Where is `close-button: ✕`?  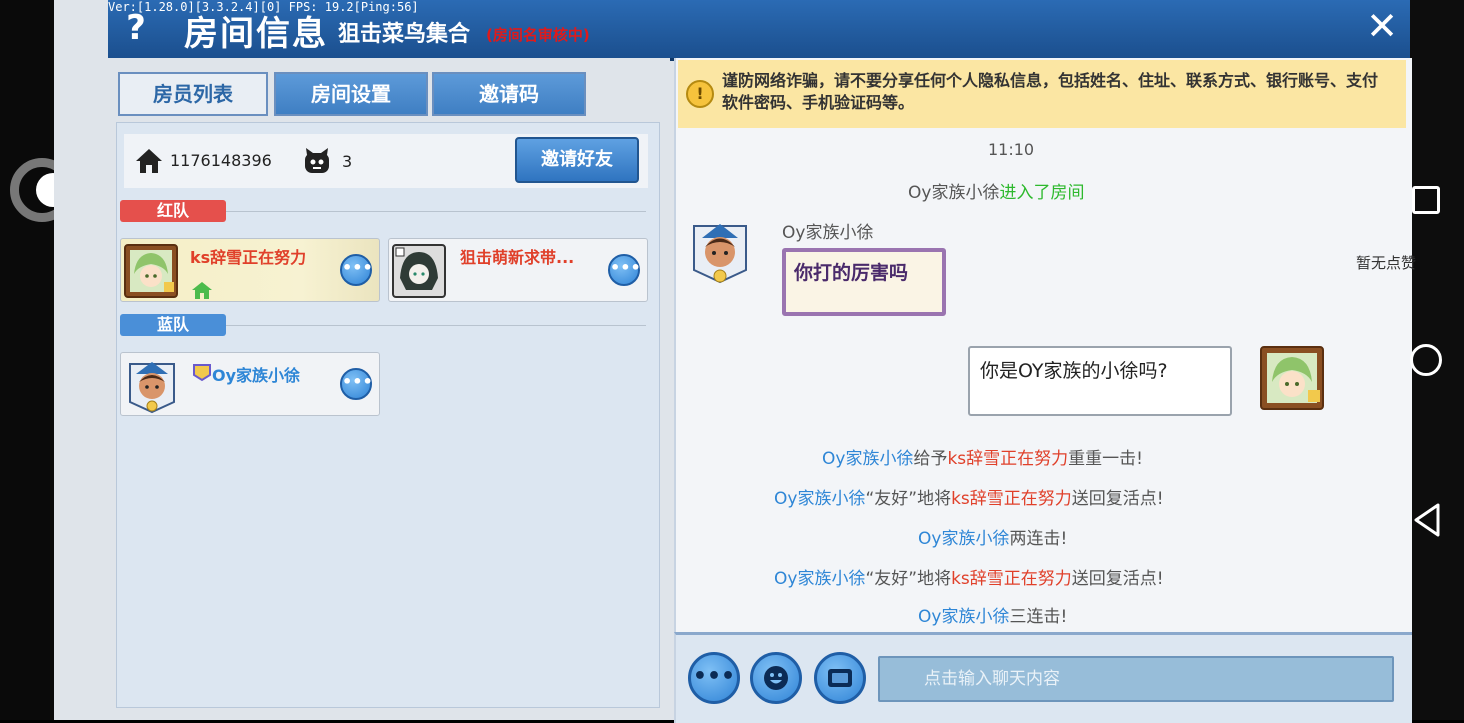 close-button: ✕ is located at coordinates (1382, 26).